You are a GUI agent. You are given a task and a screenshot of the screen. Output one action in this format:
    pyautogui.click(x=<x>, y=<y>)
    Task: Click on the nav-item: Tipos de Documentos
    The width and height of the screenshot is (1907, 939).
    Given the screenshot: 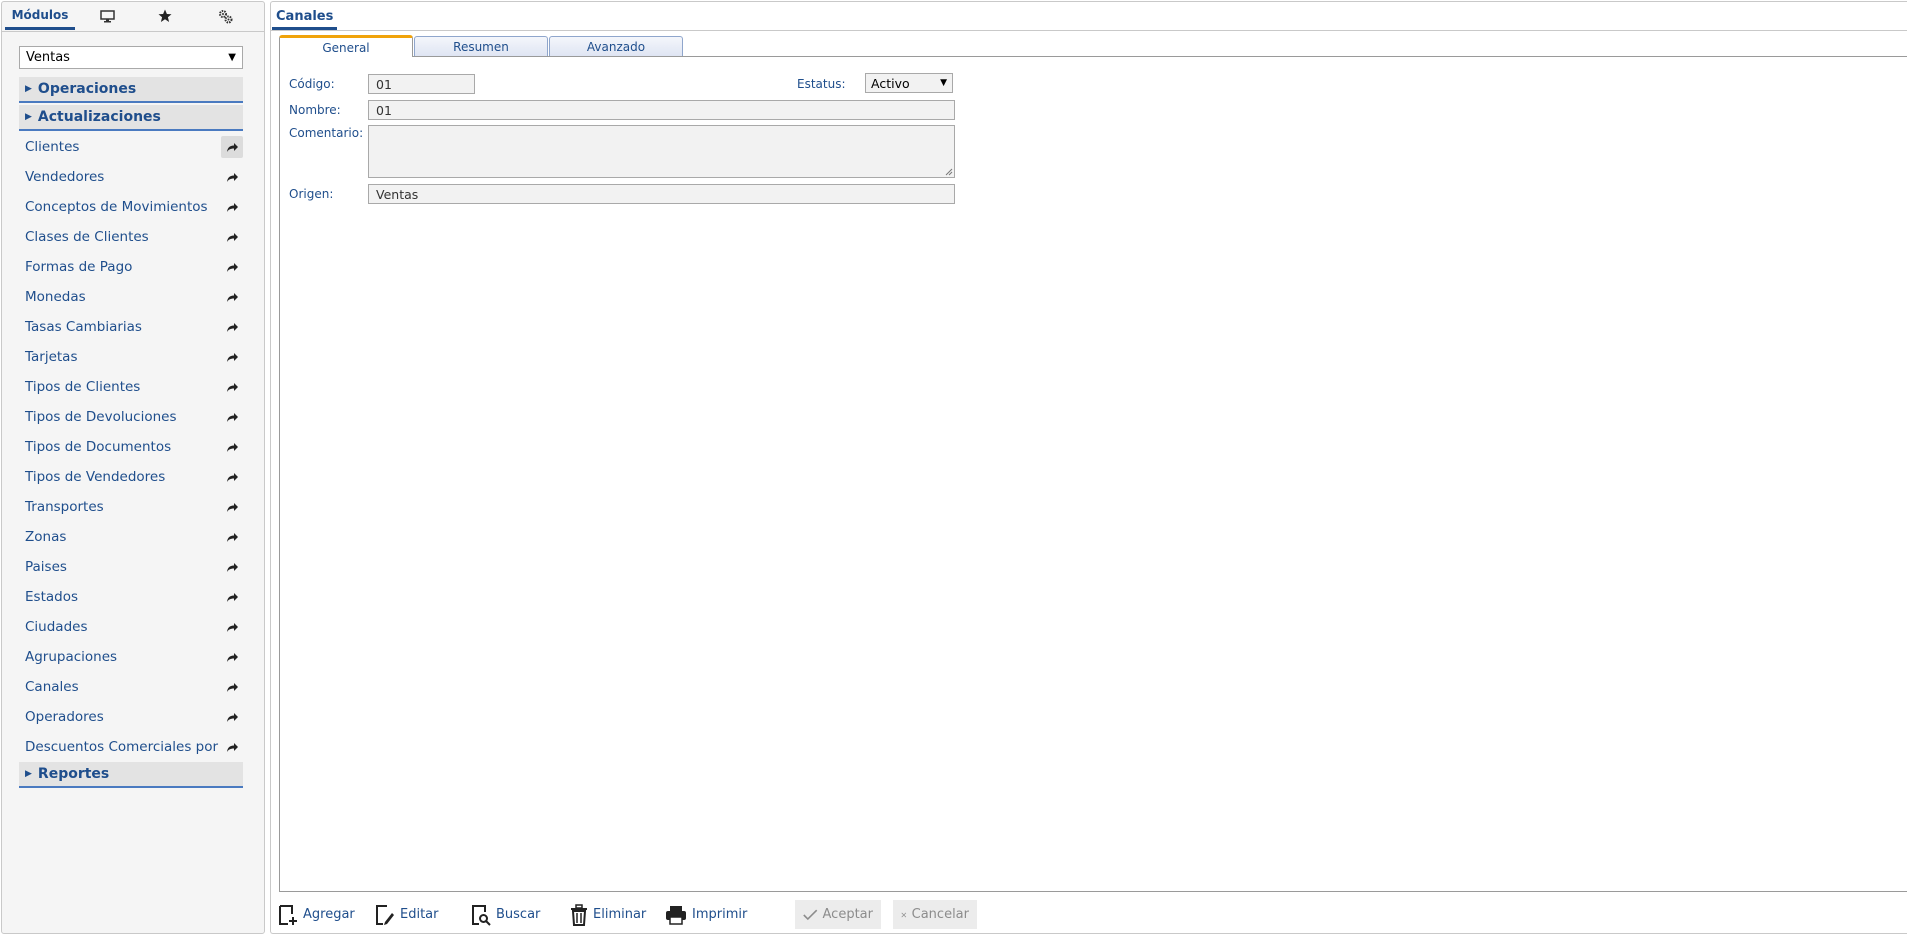 What is the action you would take?
    pyautogui.click(x=131, y=447)
    